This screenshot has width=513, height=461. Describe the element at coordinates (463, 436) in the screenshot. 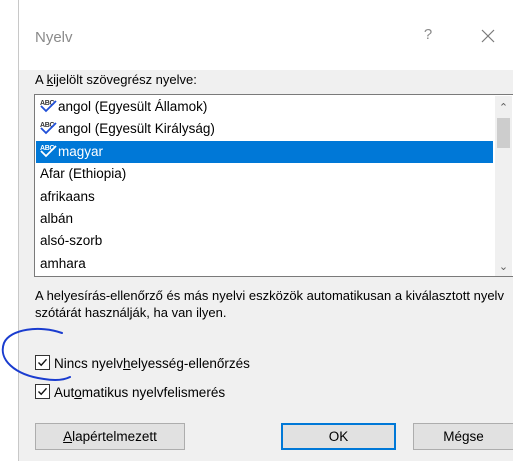

I see `cancel-button: Mégse` at that location.